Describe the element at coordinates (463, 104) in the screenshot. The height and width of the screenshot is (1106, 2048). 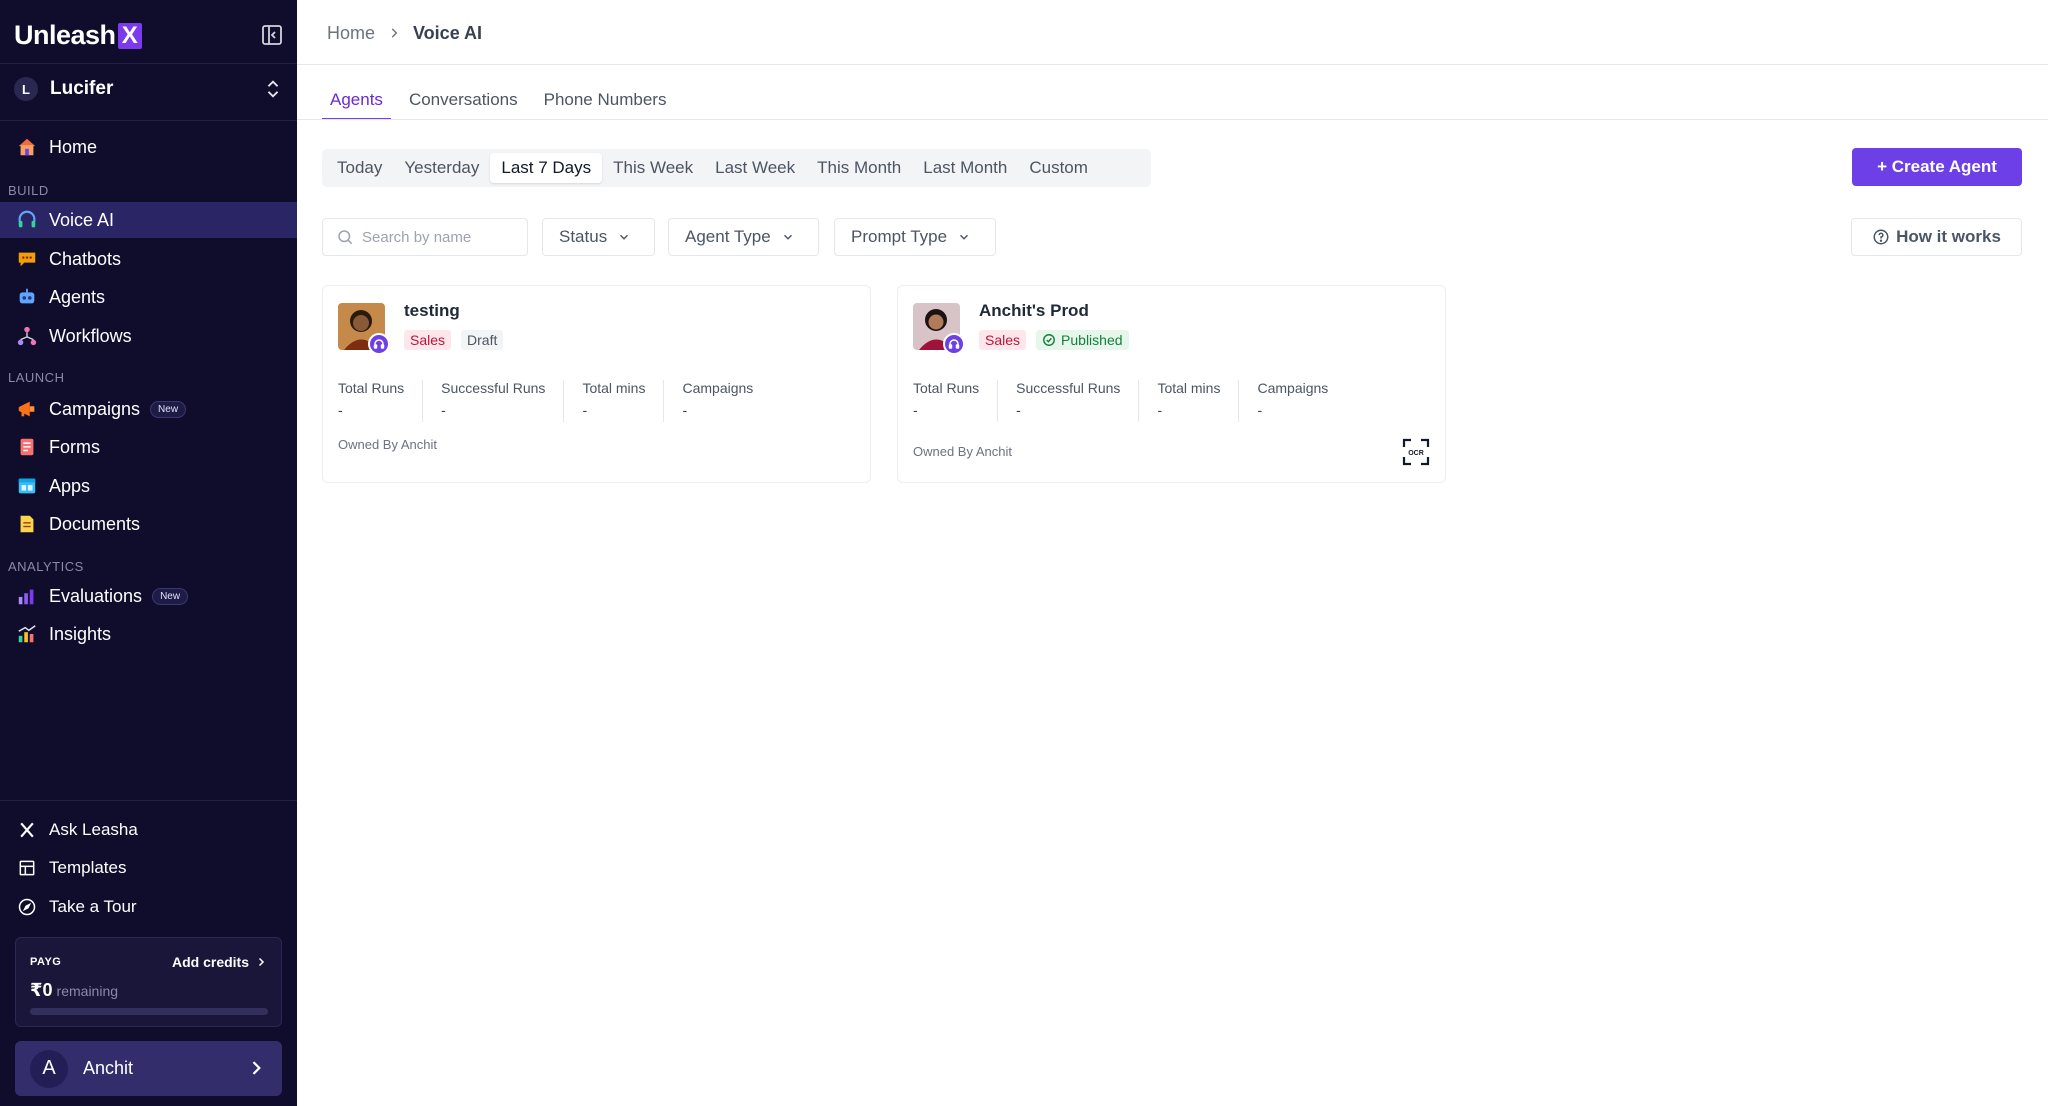
I see `tab-conversations: Conversations` at that location.